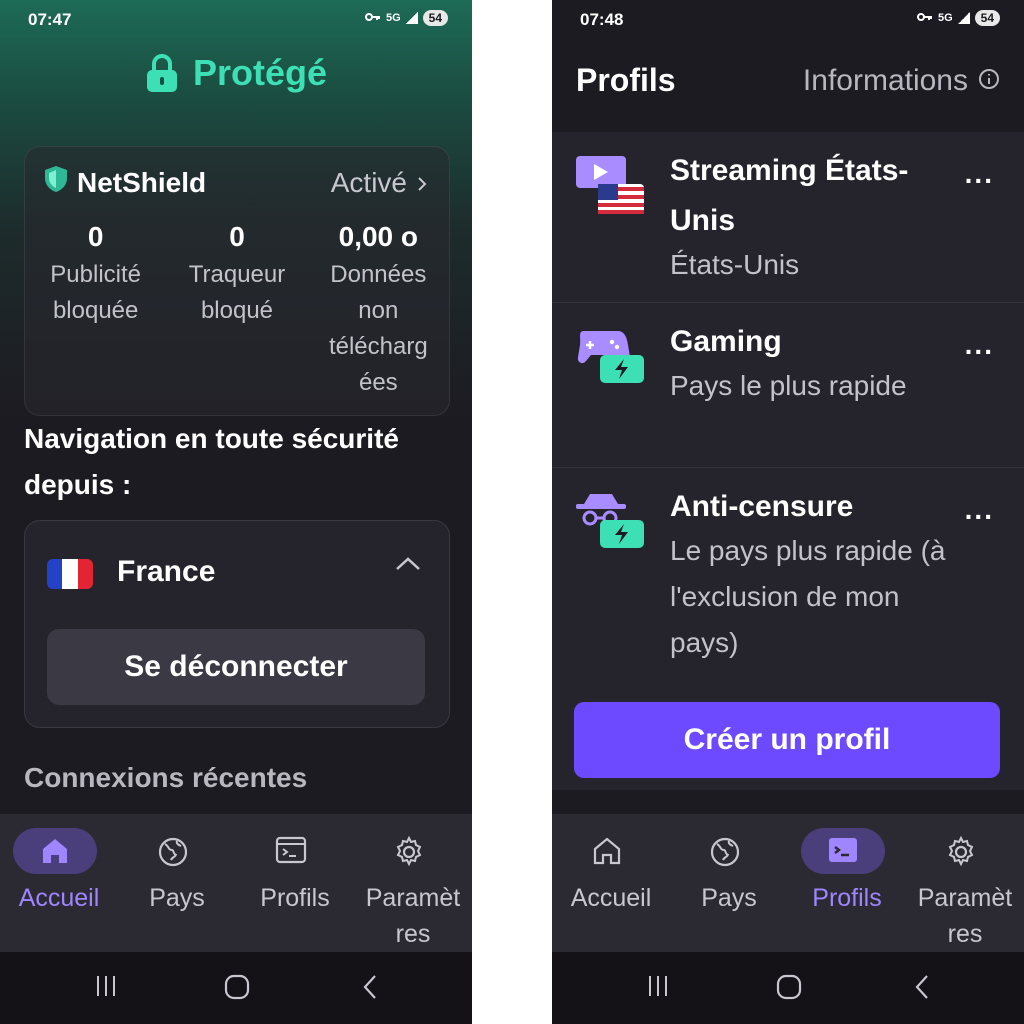 The height and width of the screenshot is (1024, 1024). Describe the element at coordinates (260, 72) in the screenshot. I see `protected-title: Protégé` at that location.